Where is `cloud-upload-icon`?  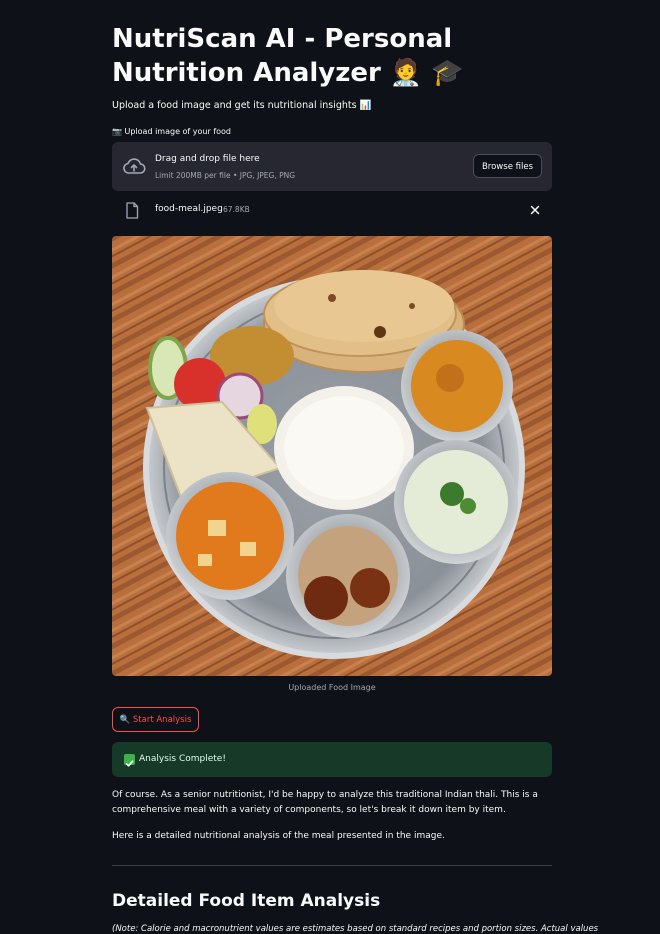 cloud-upload-icon is located at coordinates (134, 166).